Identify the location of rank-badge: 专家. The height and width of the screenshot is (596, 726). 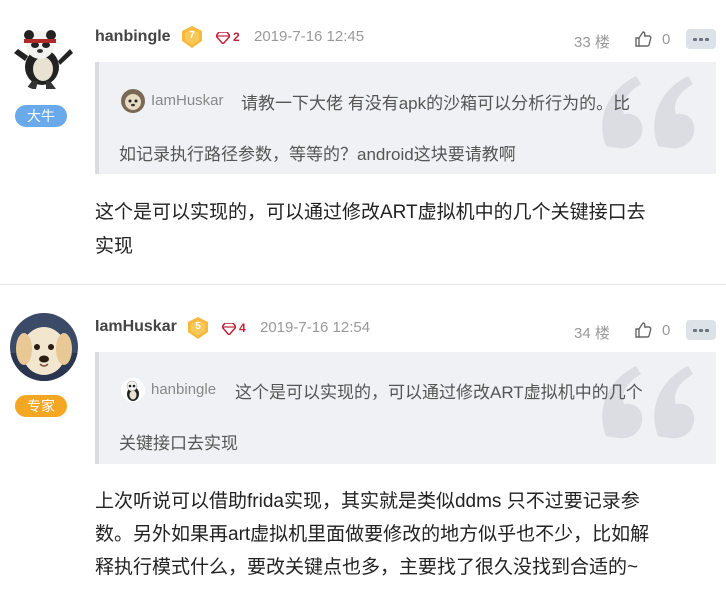
(41, 406).